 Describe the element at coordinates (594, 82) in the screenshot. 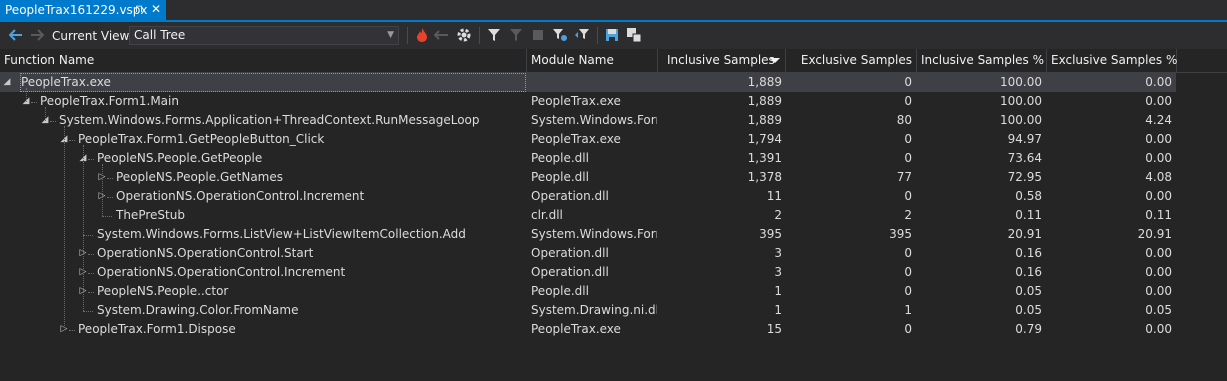

I see `module-name-cell` at that location.